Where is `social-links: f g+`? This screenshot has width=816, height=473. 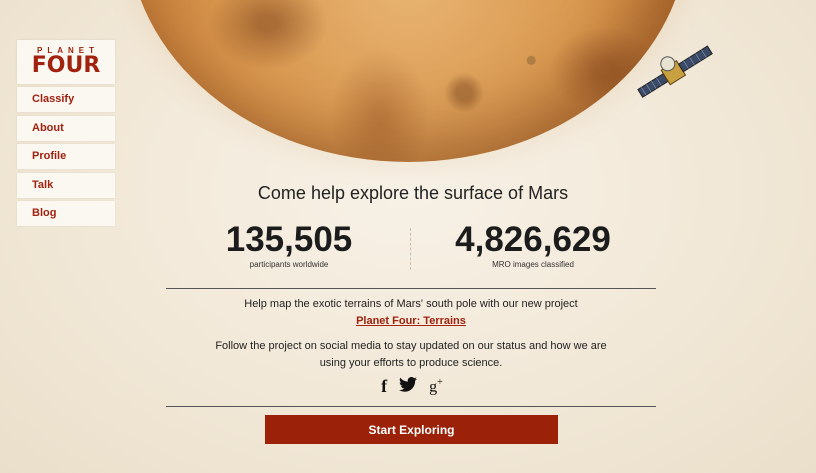
social-links: f g+ is located at coordinates (412, 386).